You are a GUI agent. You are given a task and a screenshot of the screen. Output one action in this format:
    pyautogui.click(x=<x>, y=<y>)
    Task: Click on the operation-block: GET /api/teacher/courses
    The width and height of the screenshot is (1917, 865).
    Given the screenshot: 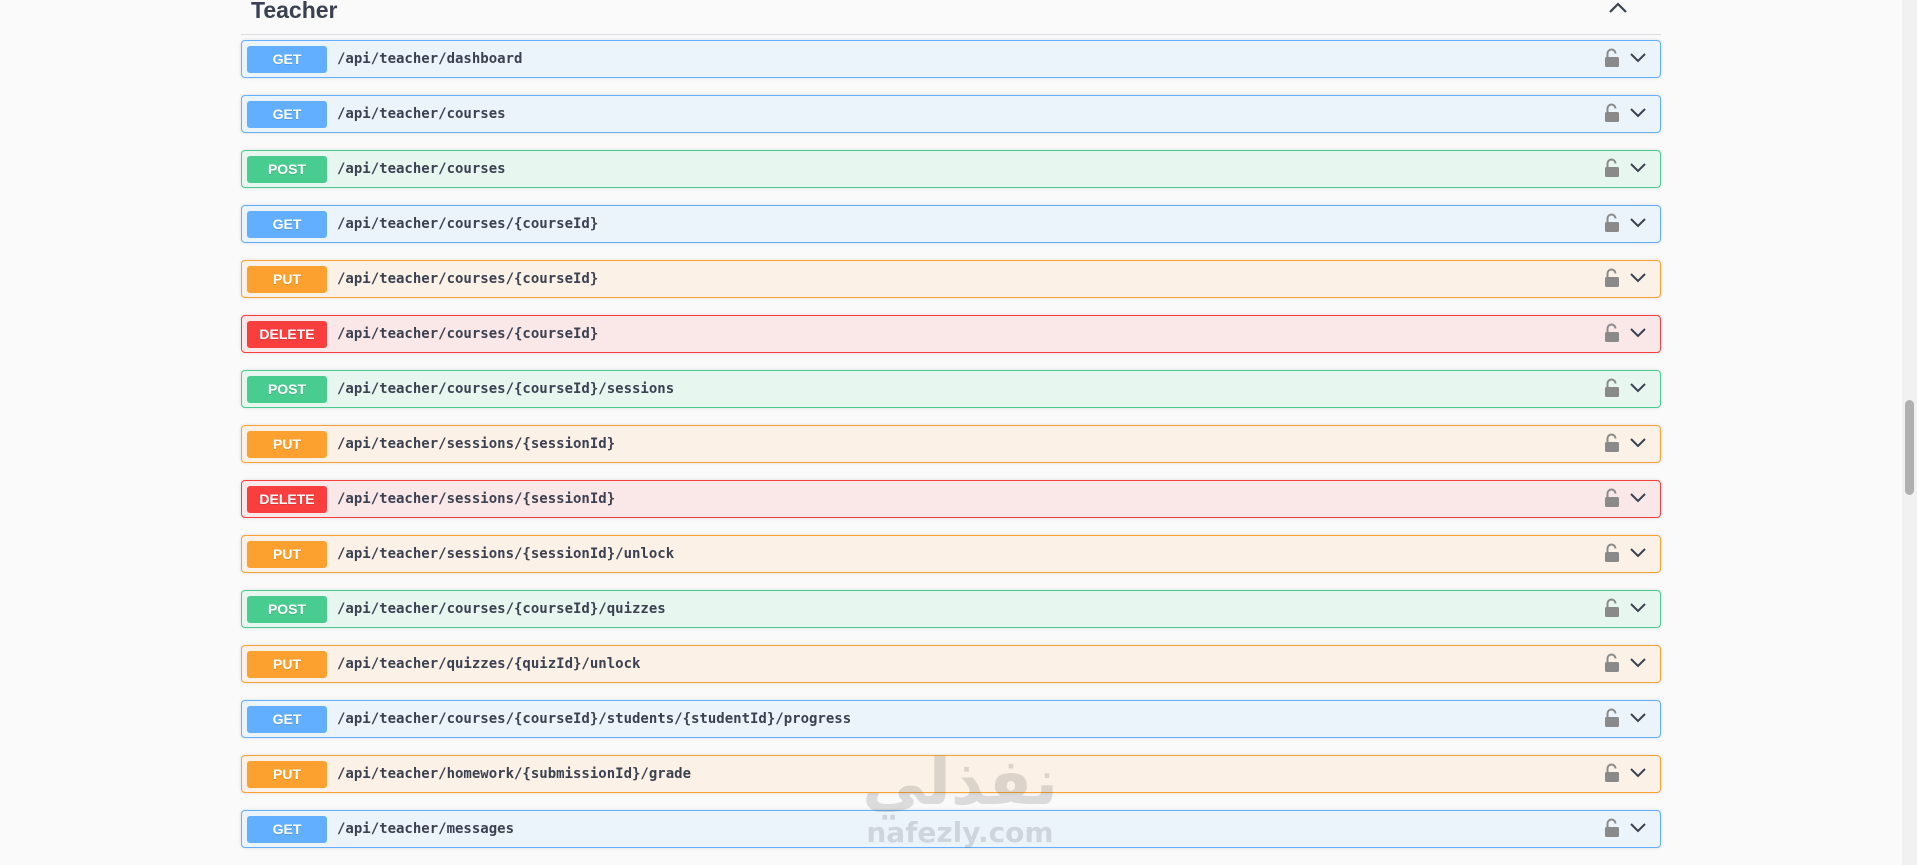 What is the action you would take?
    pyautogui.click(x=951, y=114)
    